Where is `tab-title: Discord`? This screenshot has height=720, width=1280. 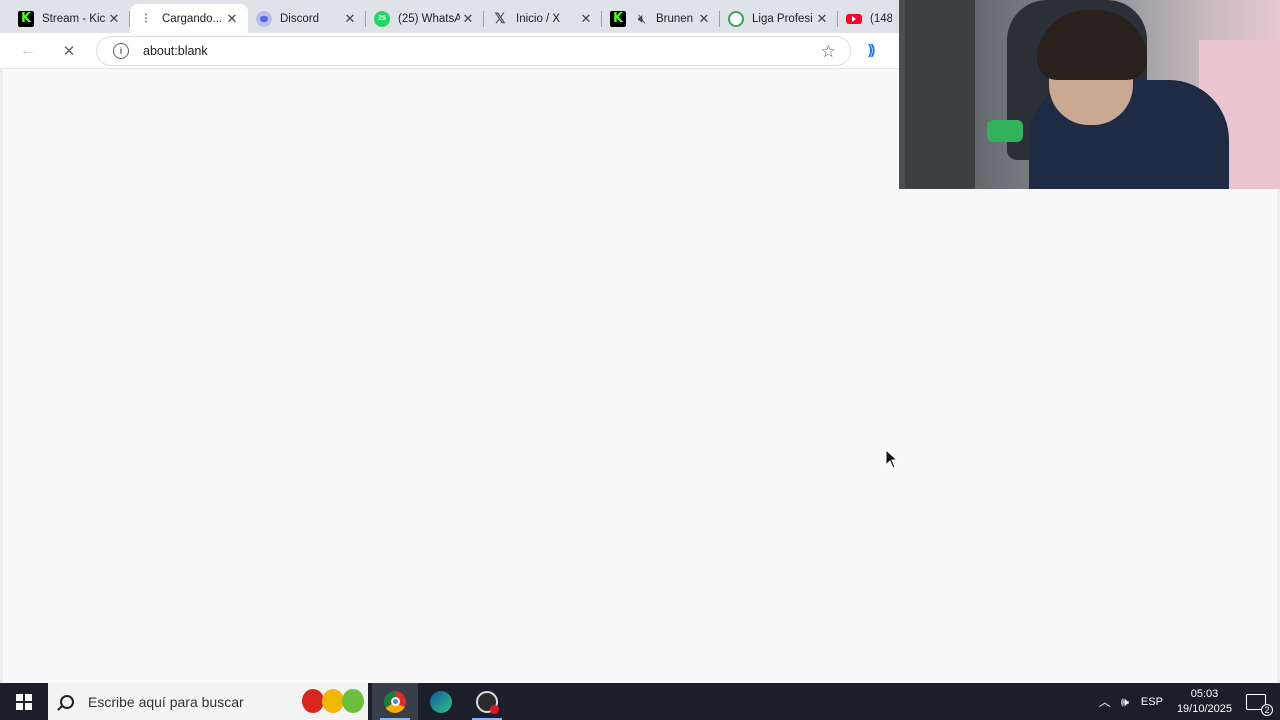
tab-title: Discord is located at coordinates (299, 18).